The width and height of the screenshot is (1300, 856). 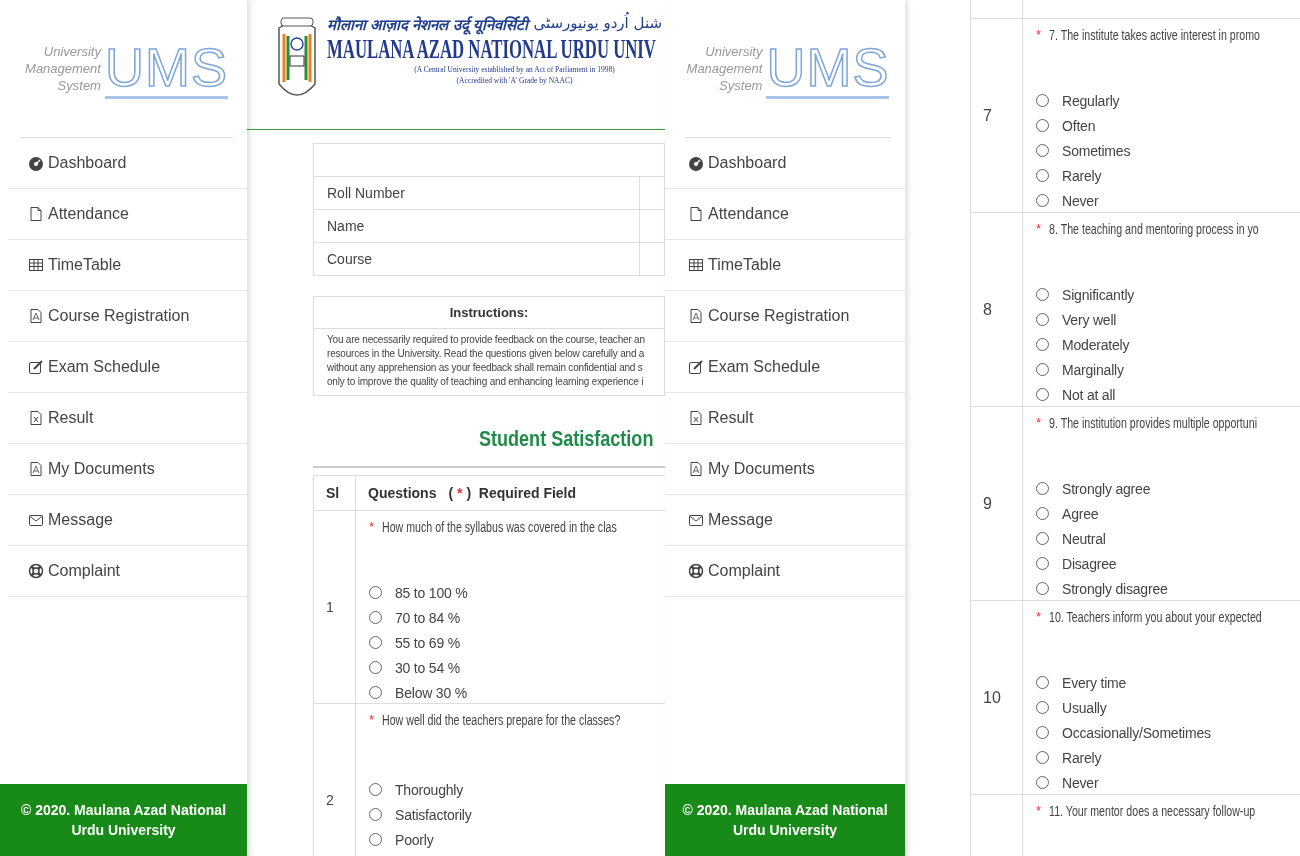 I want to click on row-number: 7, so click(x=987, y=115).